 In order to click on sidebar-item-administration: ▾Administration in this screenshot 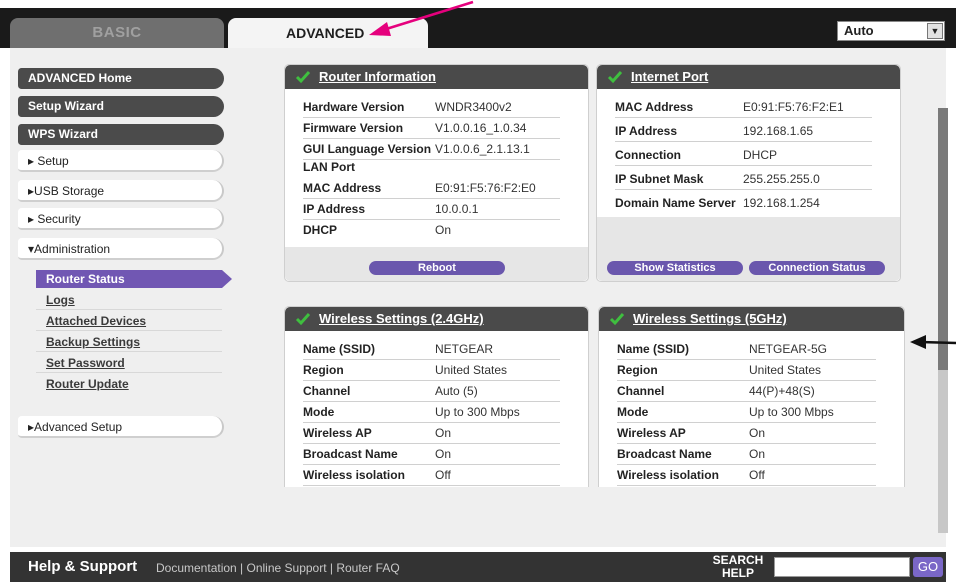, I will do `click(121, 249)`.